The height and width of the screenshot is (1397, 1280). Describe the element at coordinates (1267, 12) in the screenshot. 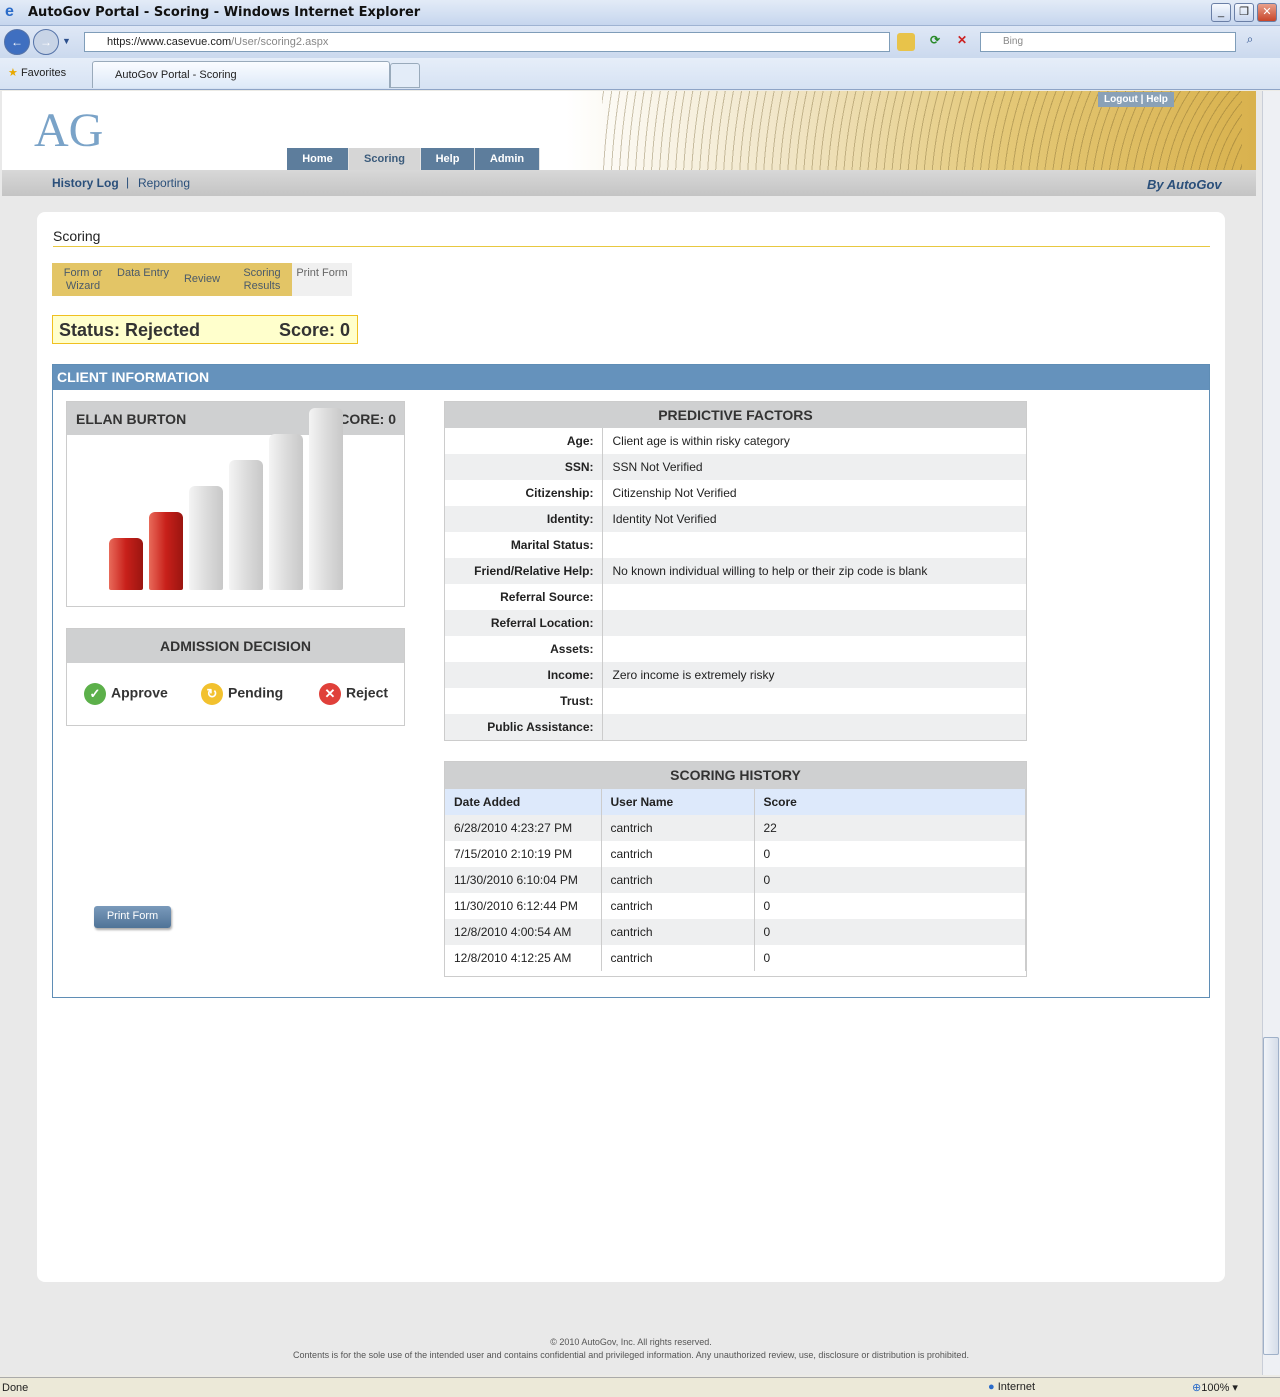

I see `close-window-button: ✕` at that location.